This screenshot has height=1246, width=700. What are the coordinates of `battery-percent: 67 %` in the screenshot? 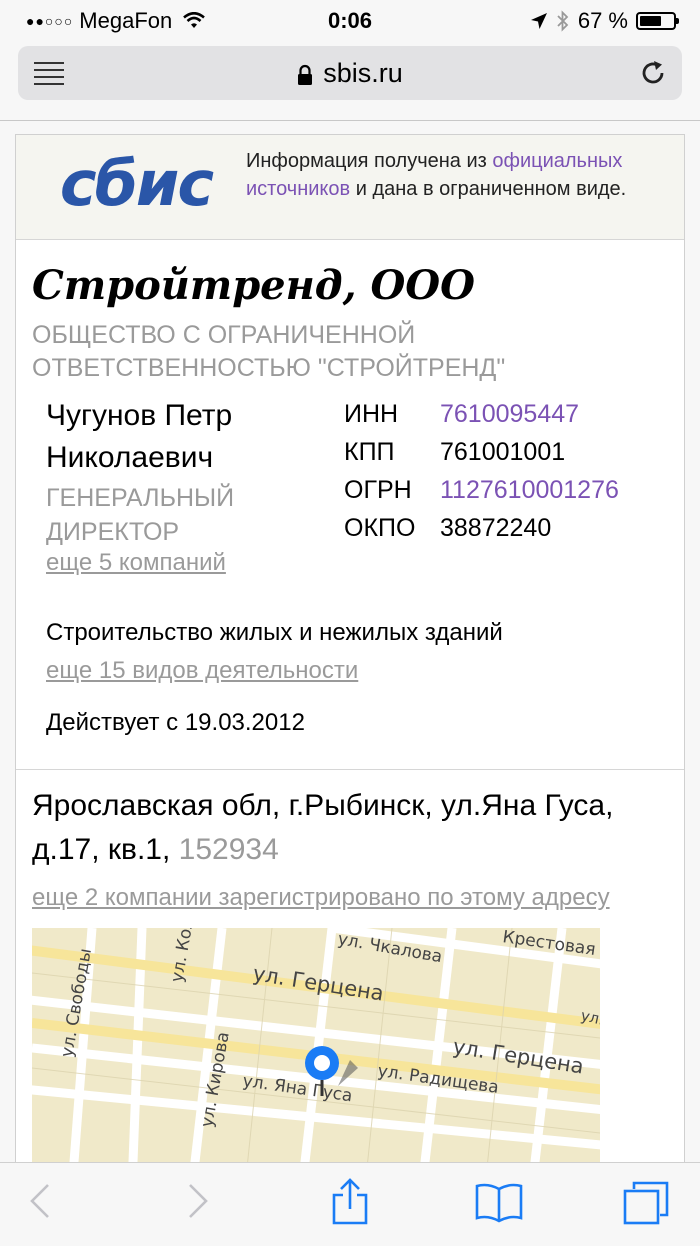 It's located at (602, 20).